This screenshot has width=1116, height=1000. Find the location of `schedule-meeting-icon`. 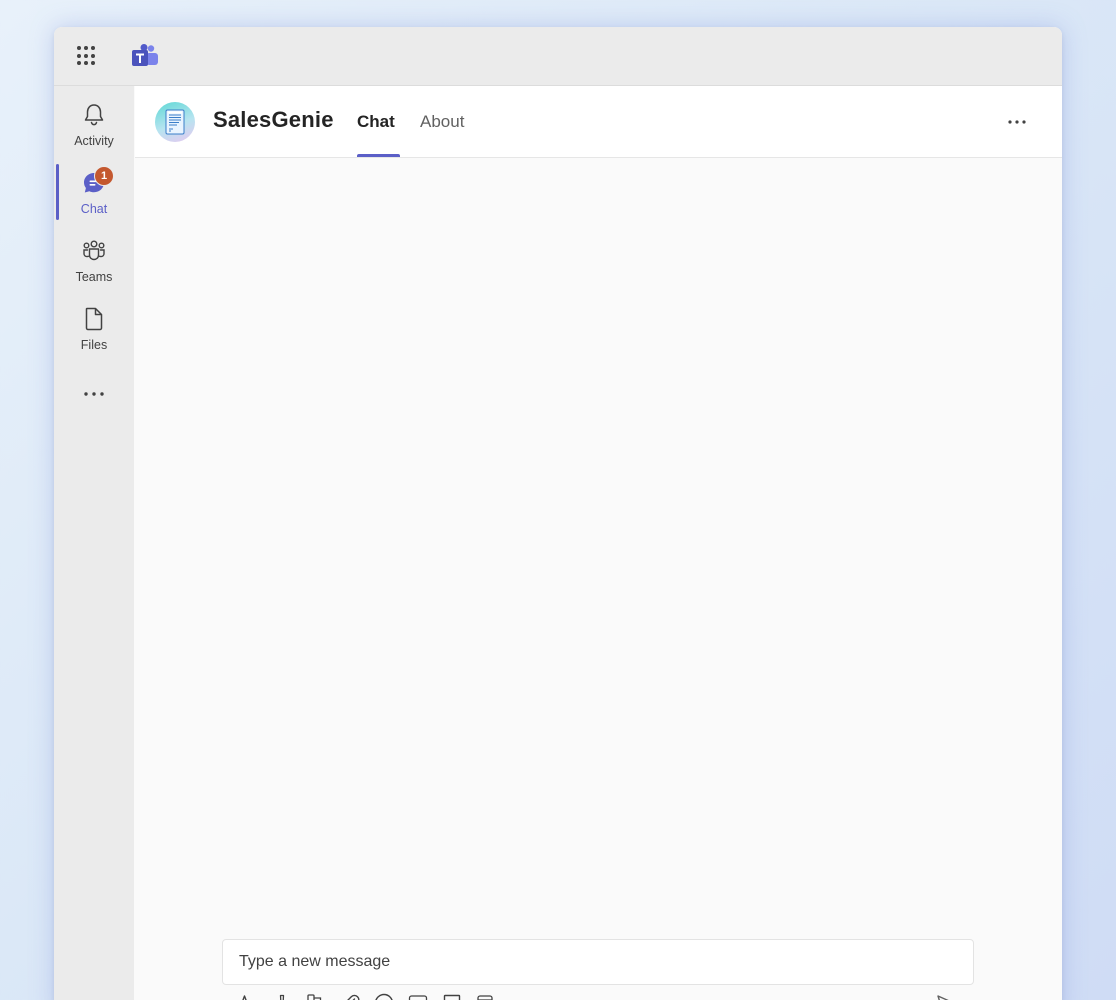

schedule-meeting-icon is located at coordinates (486, 996).